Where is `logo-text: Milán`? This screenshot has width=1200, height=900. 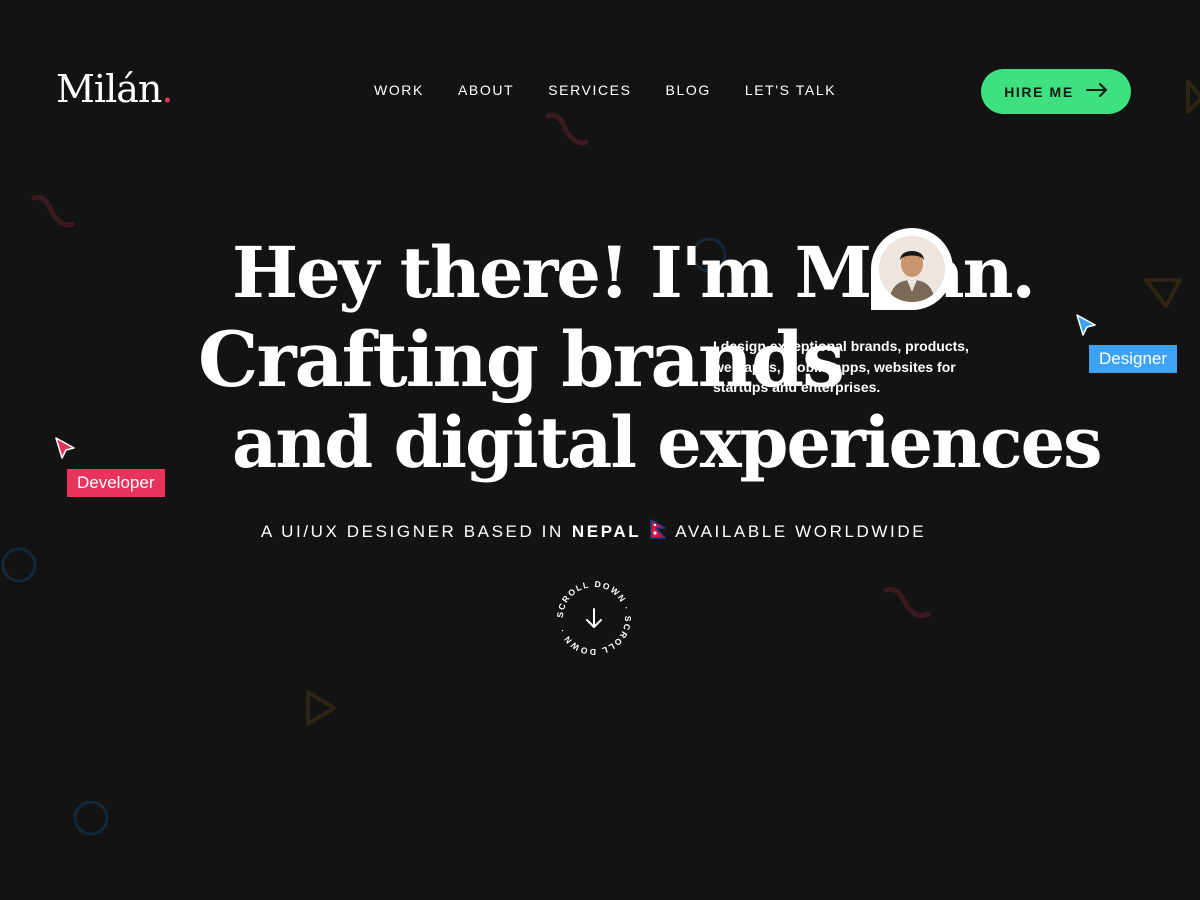 logo-text: Milán is located at coordinates (109, 89).